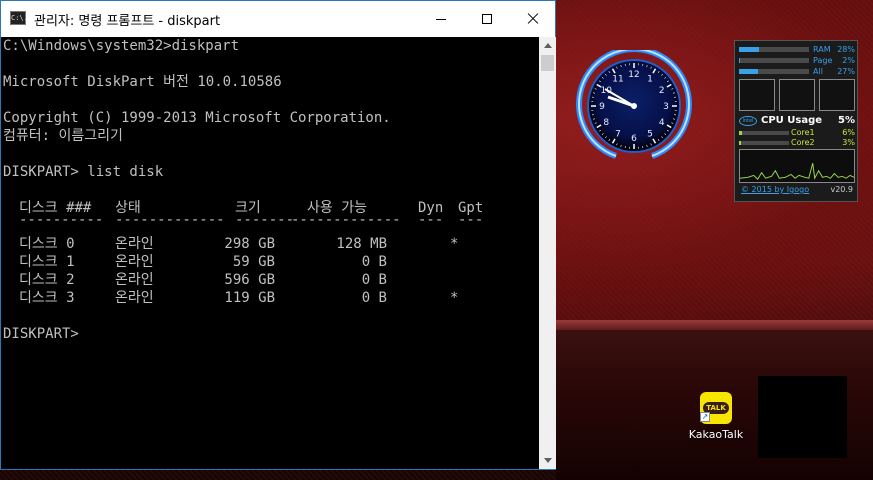 This screenshot has width=873, height=480. I want to click on clock-numeral: 2, so click(662, 91).